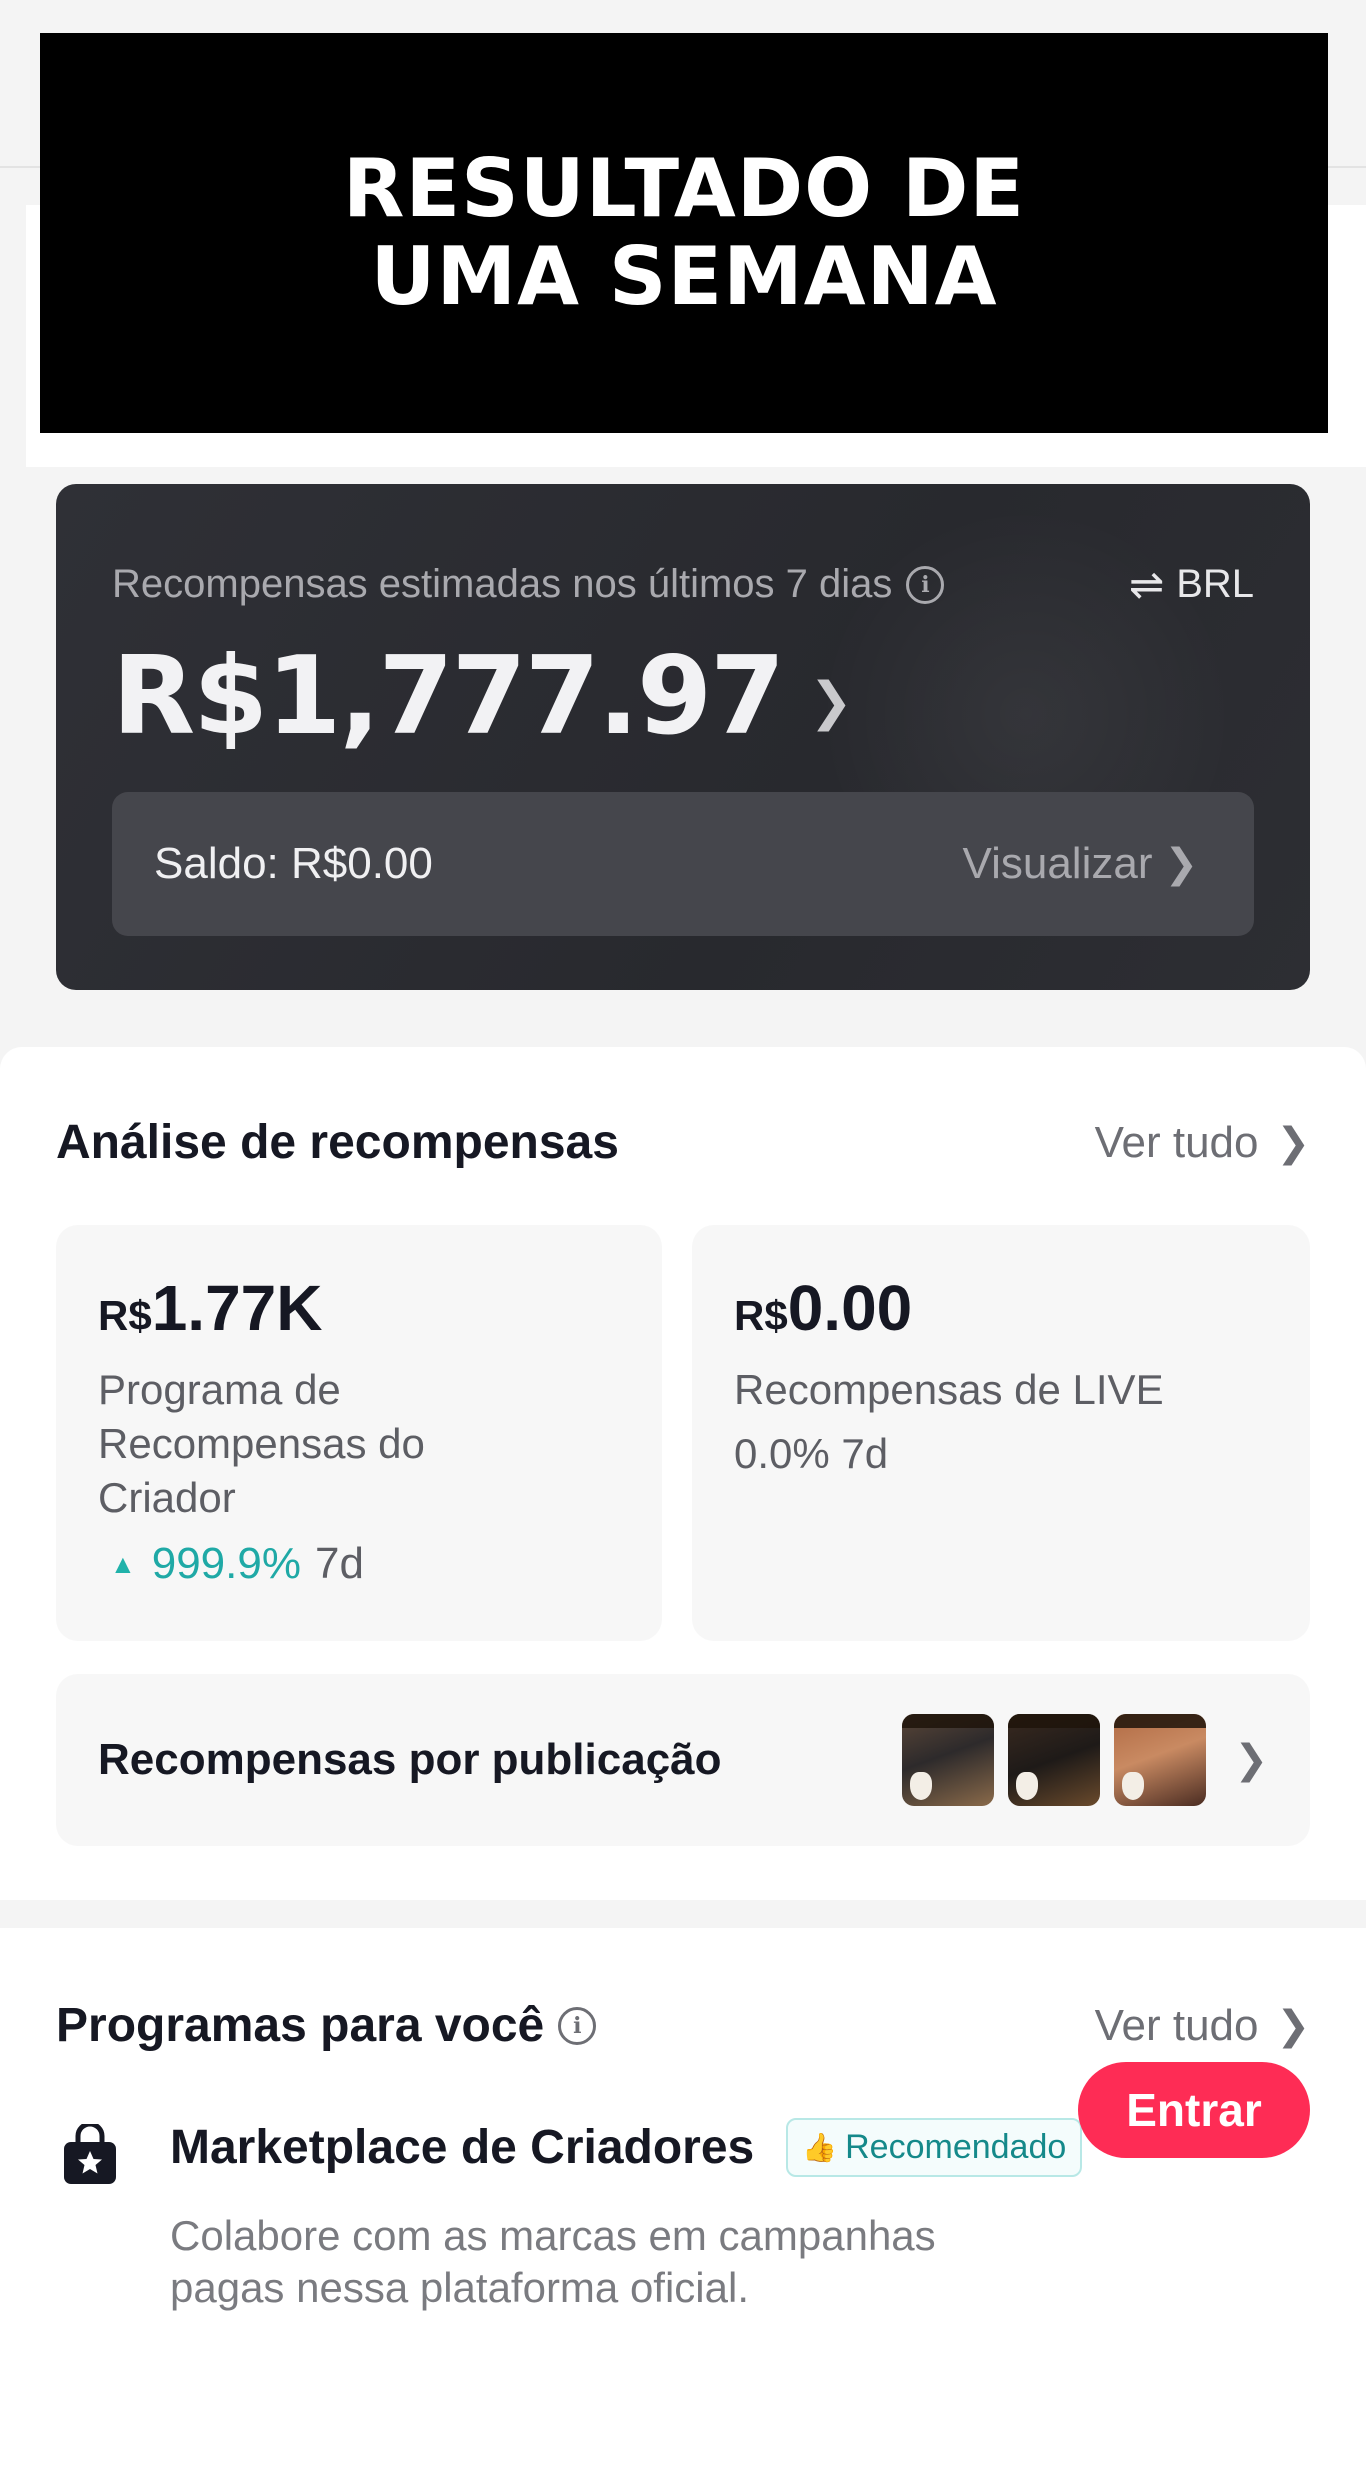  I want to click on programs-header: Programas para você i Ver tudo ❯, so click(683, 2025).